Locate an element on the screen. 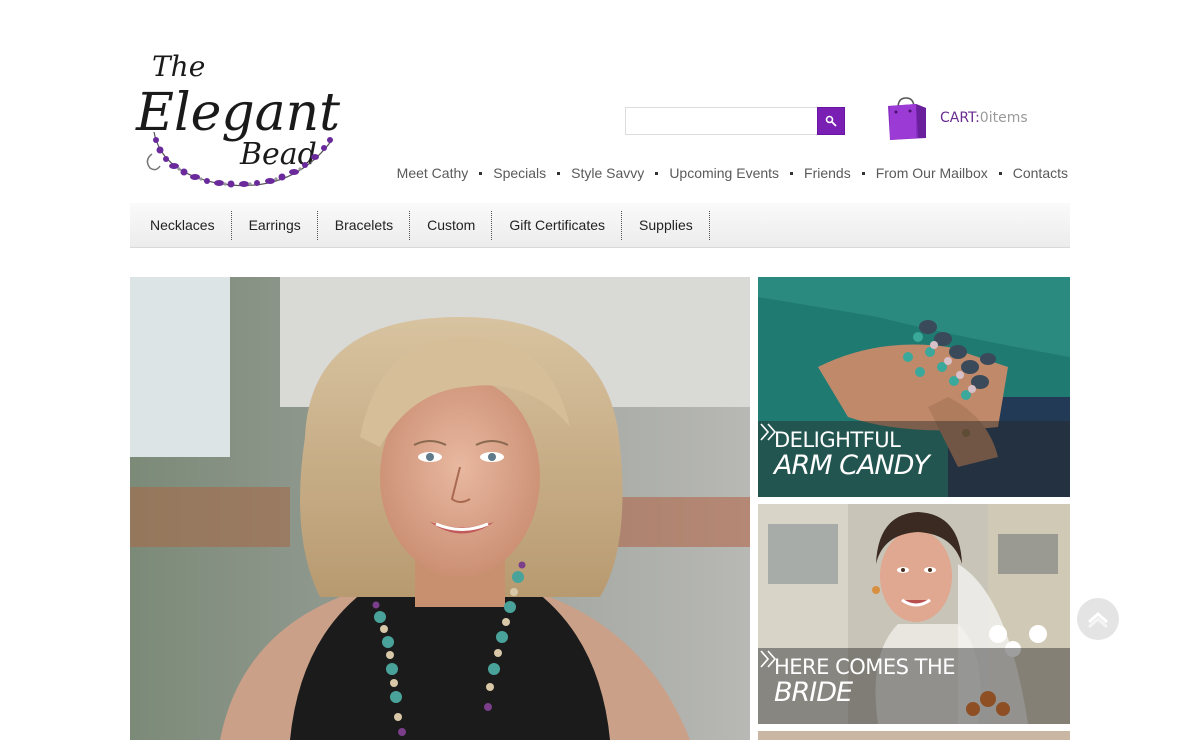 The width and height of the screenshot is (1200, 740). nav-specials: Specials is located at coordinates (519, 173).